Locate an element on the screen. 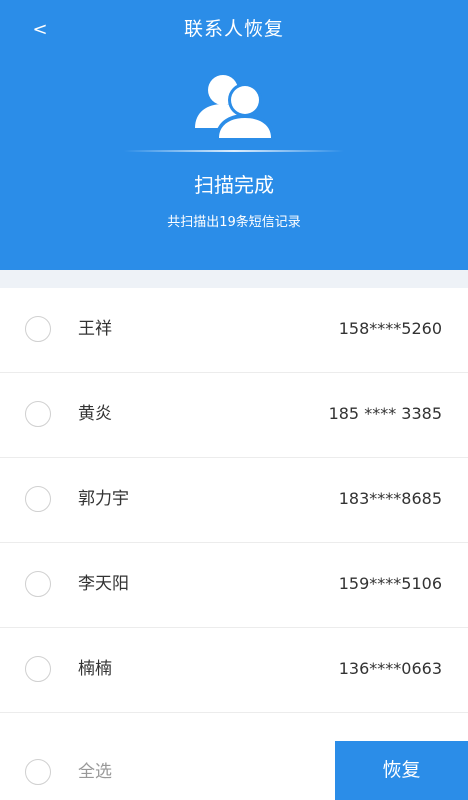 This screenshot has width=468, height=800. contact-phone: 185 **** 3385 is located at coordinates (385, 413).